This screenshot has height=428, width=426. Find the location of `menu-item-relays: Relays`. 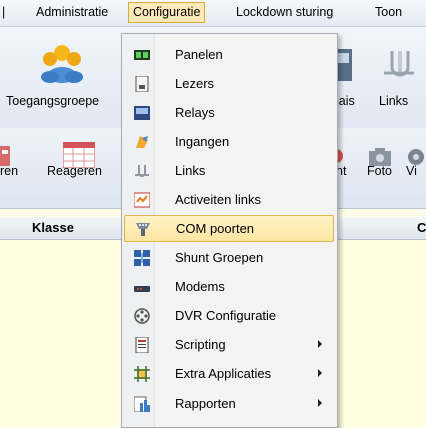

menu-item-relays: Relays is located at coordinates (228, 112).